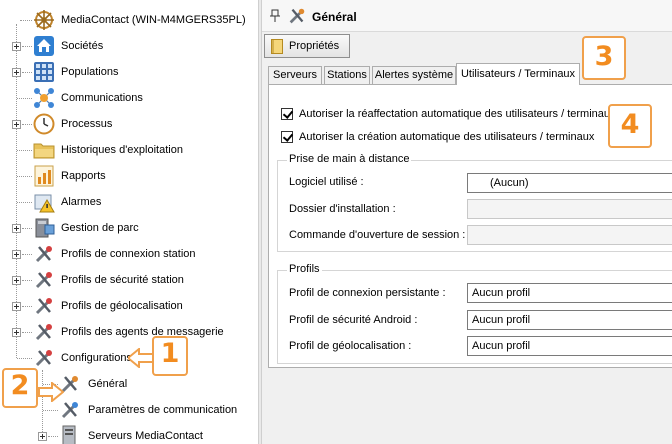  Describe the element at coordinates (326, 182) in the screenshot. I see `software-label: Logiciel utilisé :` at that location.